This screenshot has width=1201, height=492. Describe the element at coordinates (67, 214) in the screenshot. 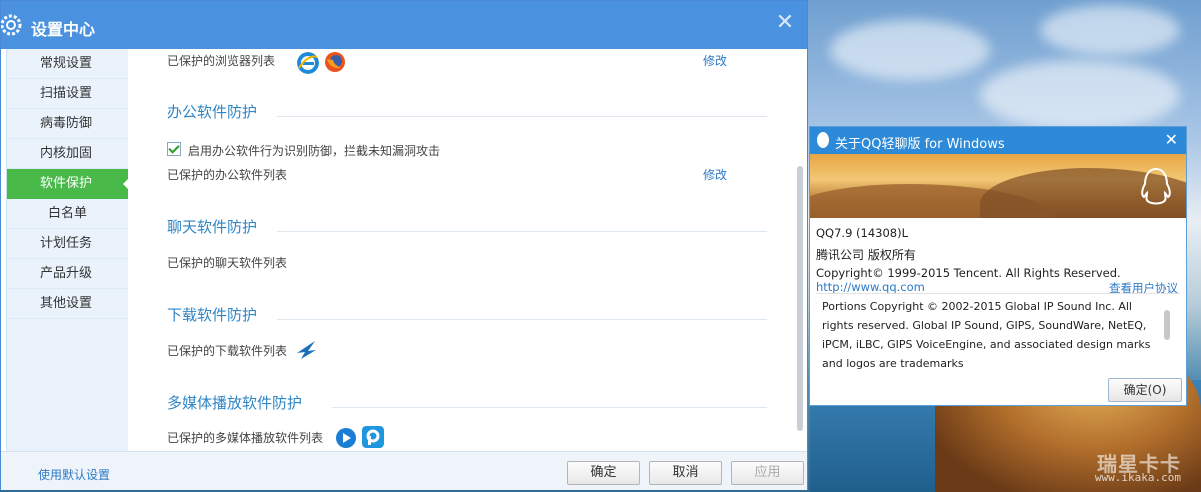

I see `sidebar-item-whitelist: 白名单` at that location.